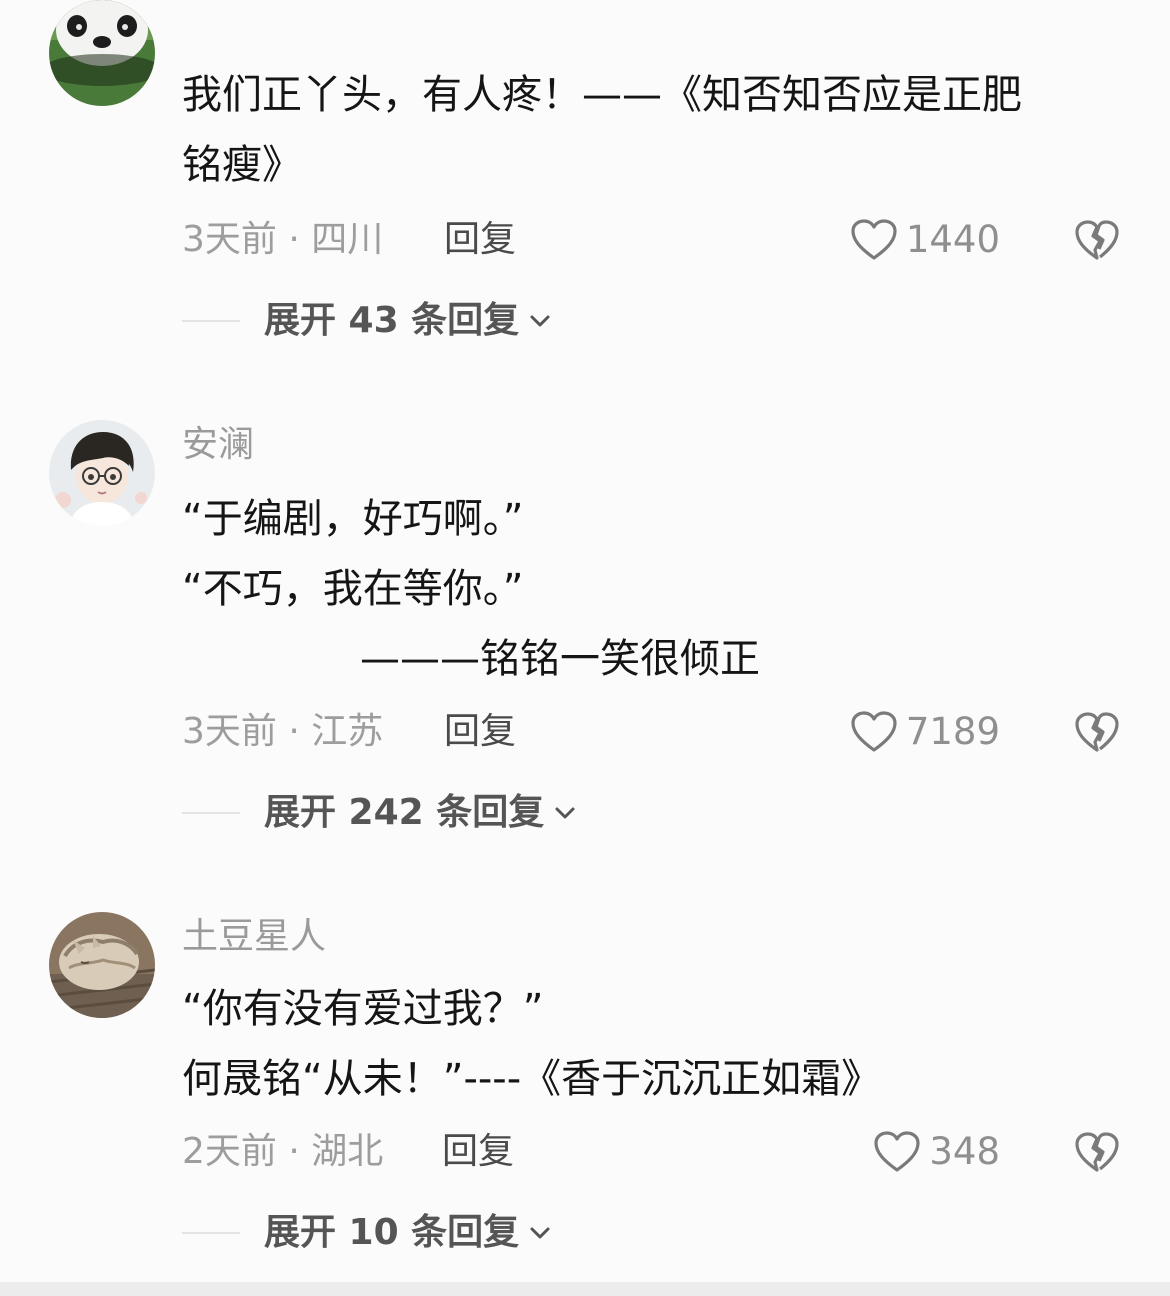 The height and width of the screenshot is (1296, 1170). What do you see at coordinates (283, 1151) in the screenshot?
I see `time-location: 2天前 · 湖北` at bounding box center [283, 1151].